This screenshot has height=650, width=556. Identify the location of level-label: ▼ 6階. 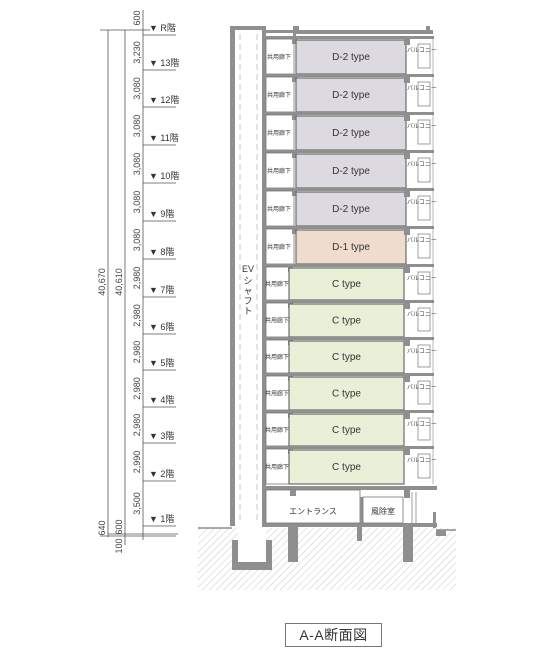
(161, 327).